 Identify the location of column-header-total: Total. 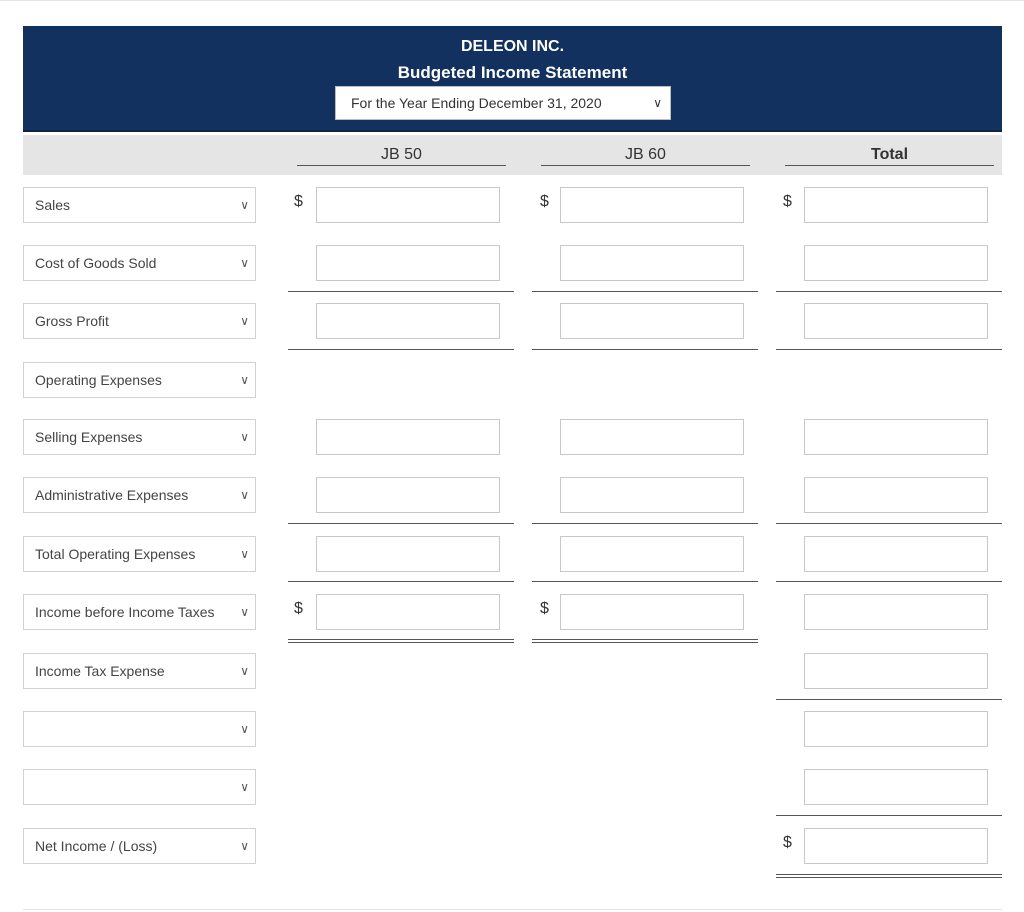
(889, 155).